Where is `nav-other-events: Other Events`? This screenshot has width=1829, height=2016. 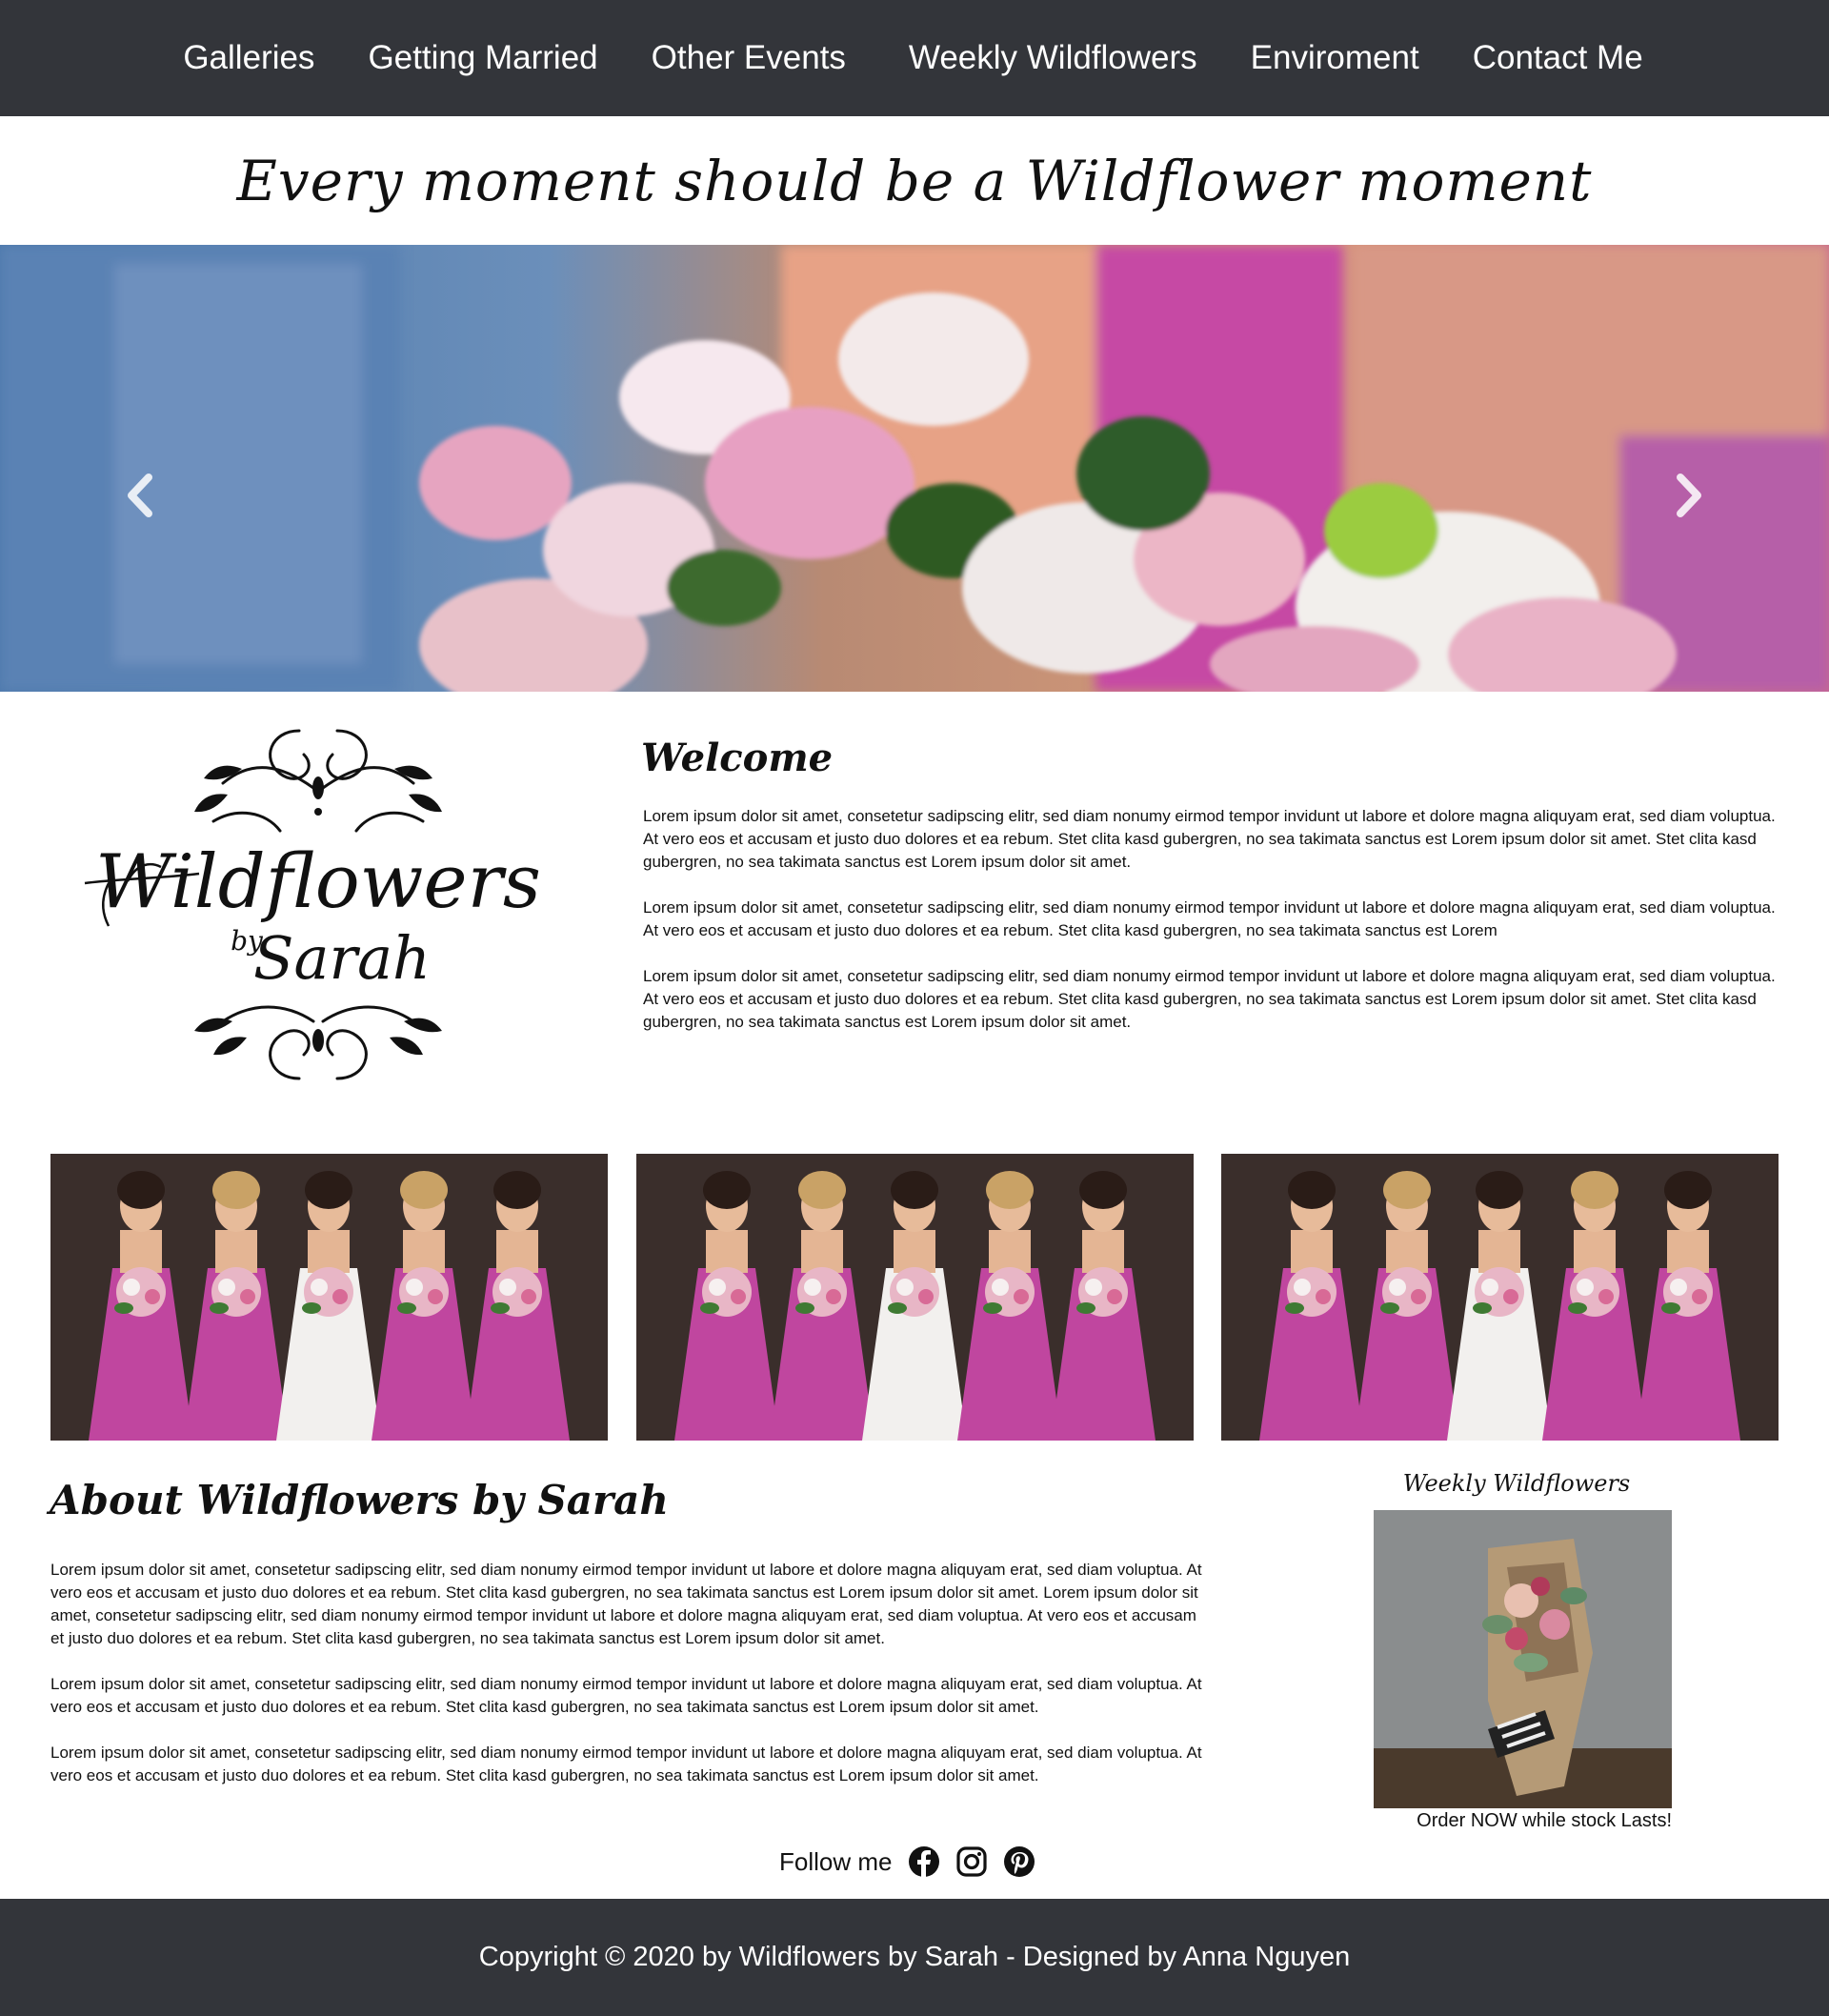 nav-other-events: Other Events is located at coordinates (749, 58).